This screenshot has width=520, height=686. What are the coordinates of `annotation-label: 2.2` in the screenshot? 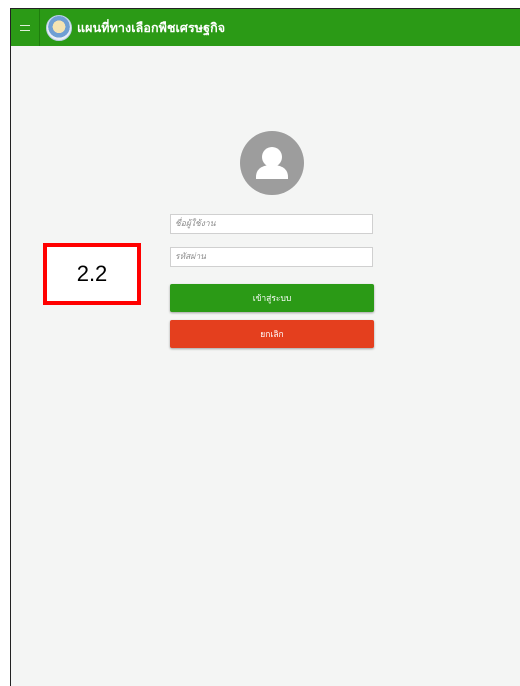 It's located at (92, 274).